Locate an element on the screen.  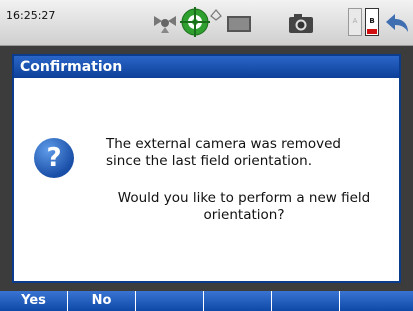
radio-icon is located at coordinates (216, 15).